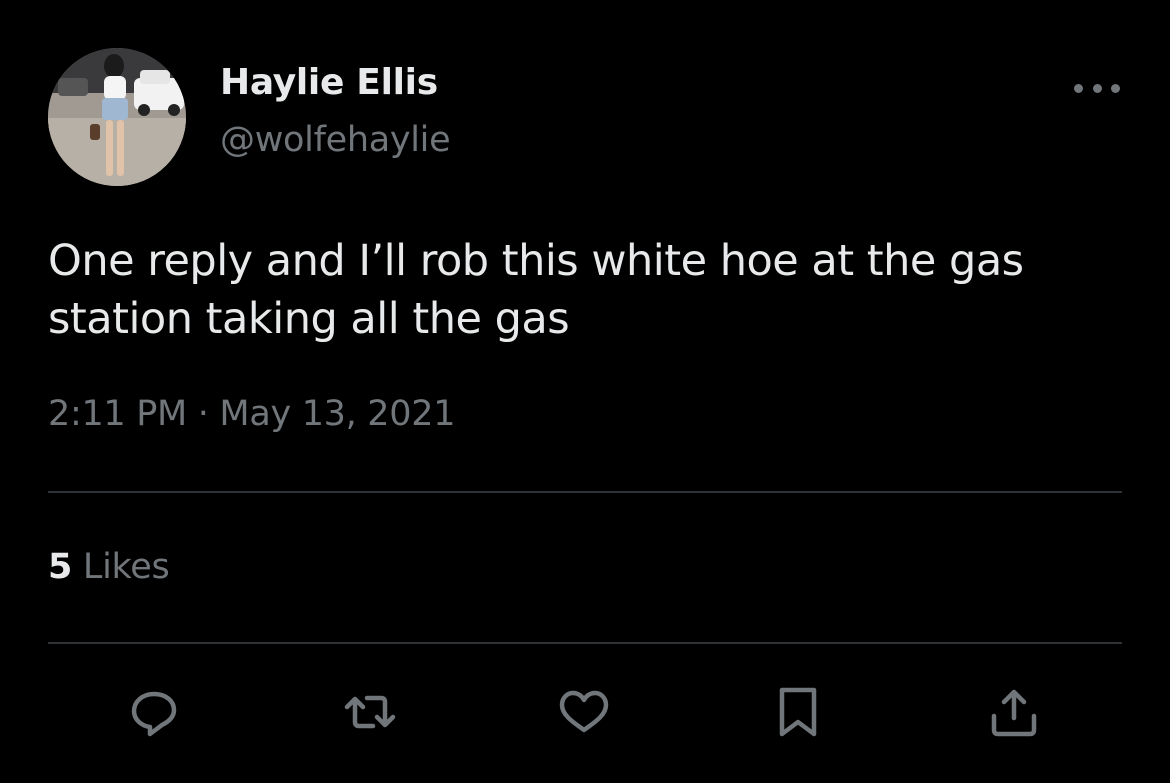 This screenshot has height=783, width=1170. I want to click on tweet-time: 2:11 PM, so click(117, 414).